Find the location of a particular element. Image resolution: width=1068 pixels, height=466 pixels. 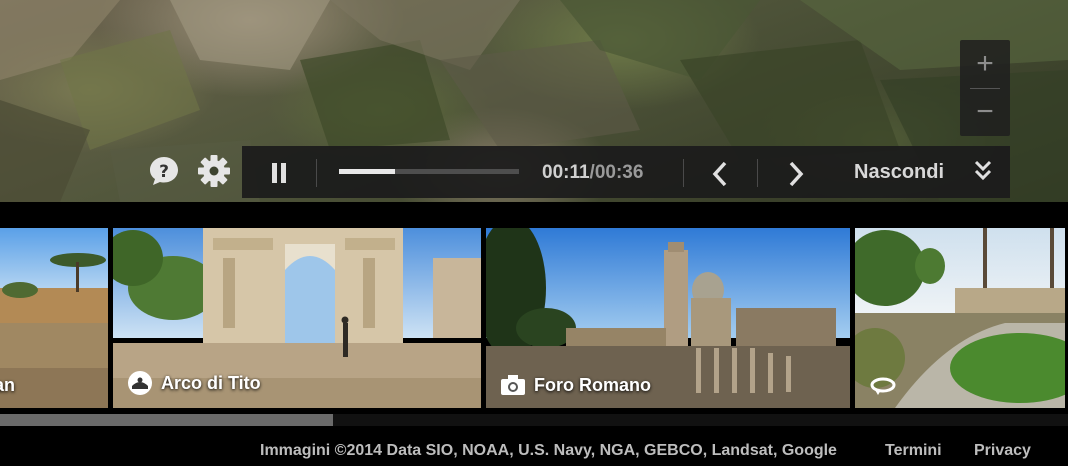

zoom-divider is located at coordinates (985, 88).